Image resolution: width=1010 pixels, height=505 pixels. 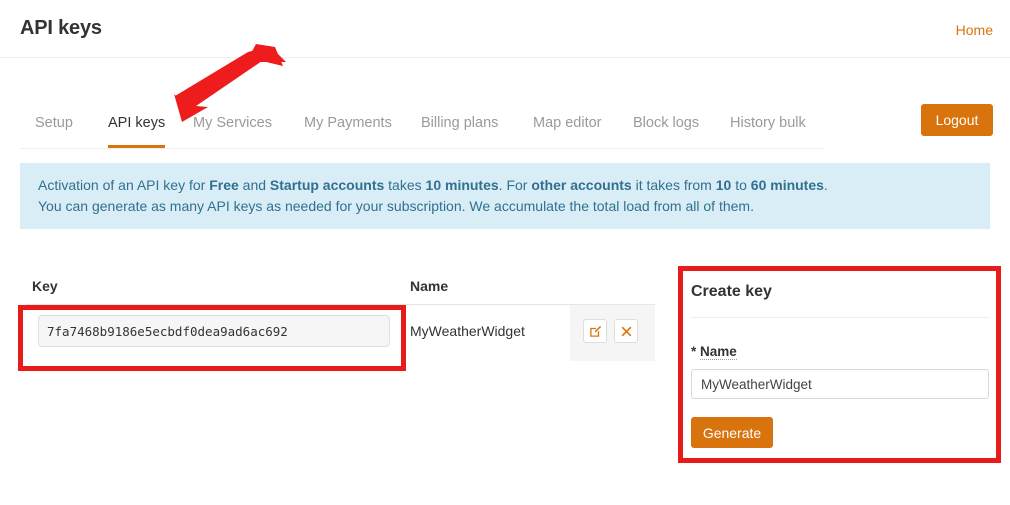 I want to click on table-row: MyWeatherWidget, so click(x=340, y=333).